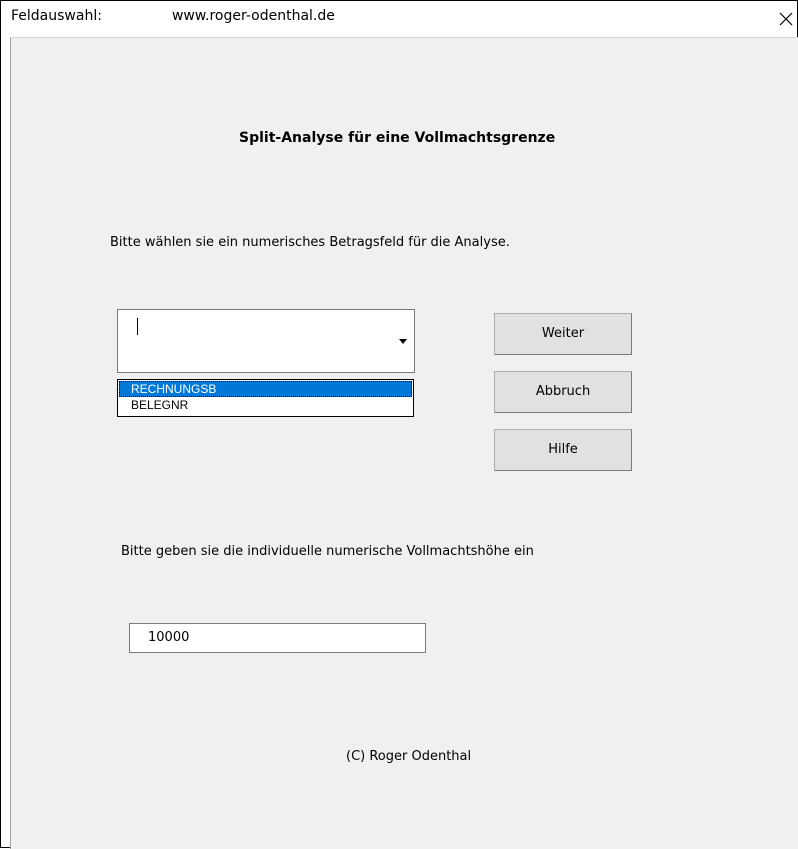 The height and width of the screenshot is (849, 798). Describe the element at coordinates (563, 334) in the screenshot. I see `next-button: Weiter` at that location.